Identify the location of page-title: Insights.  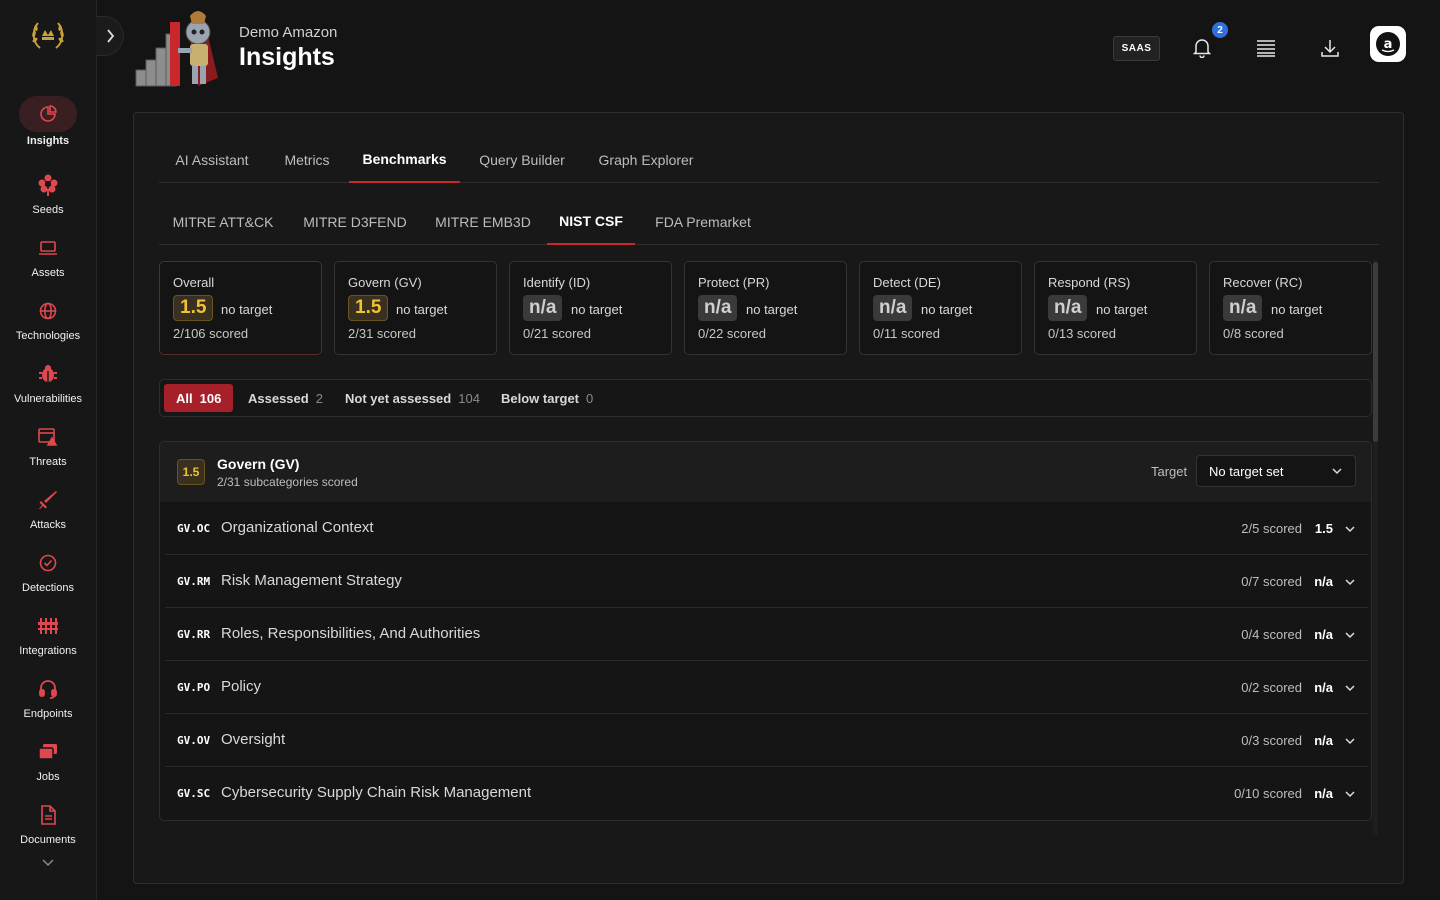
(287, 57).